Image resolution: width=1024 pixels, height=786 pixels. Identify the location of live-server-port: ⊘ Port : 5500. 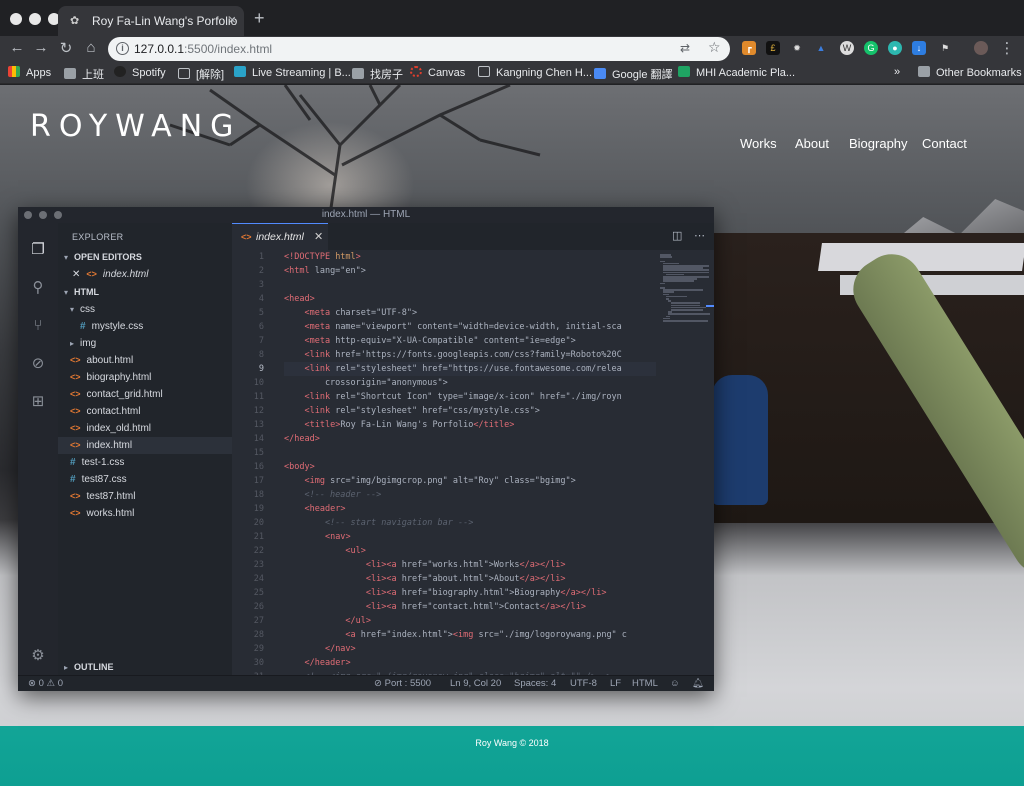
(402, 683).